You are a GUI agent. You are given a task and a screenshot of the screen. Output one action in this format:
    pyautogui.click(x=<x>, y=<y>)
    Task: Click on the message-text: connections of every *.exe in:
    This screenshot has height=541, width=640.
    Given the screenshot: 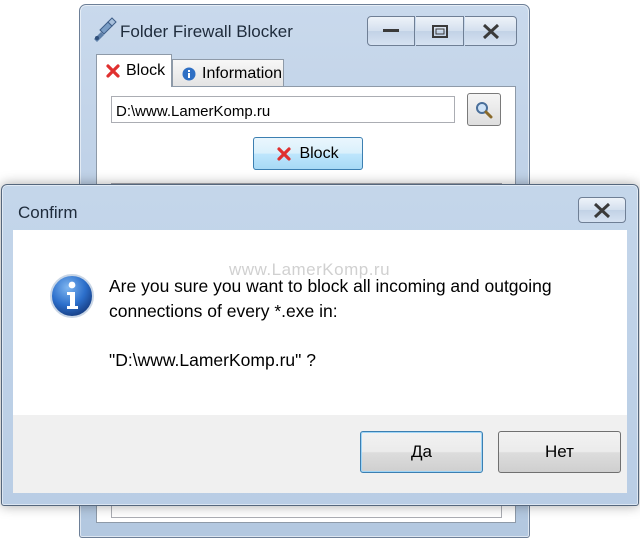 What is the action you would take?
    pyautogui.click(x=223, y=311)
    